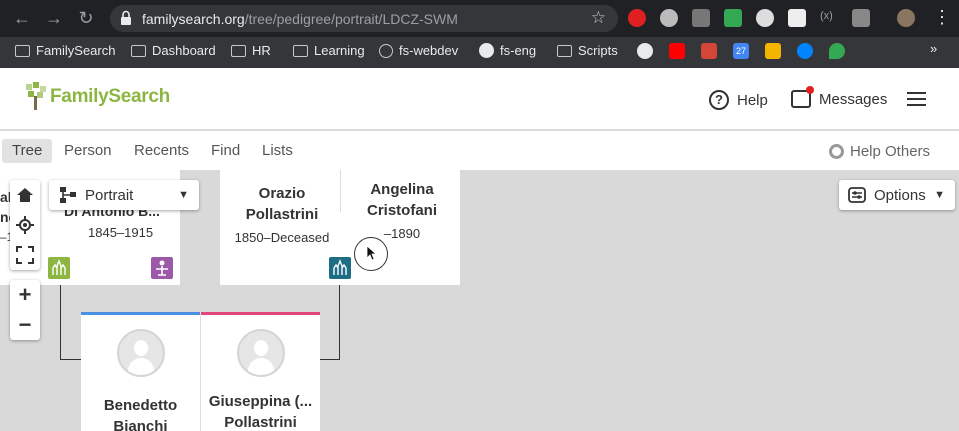 This screenshot has width=959, height=431. I want to click on youtube-bookmark-icon, so click(677, 51).